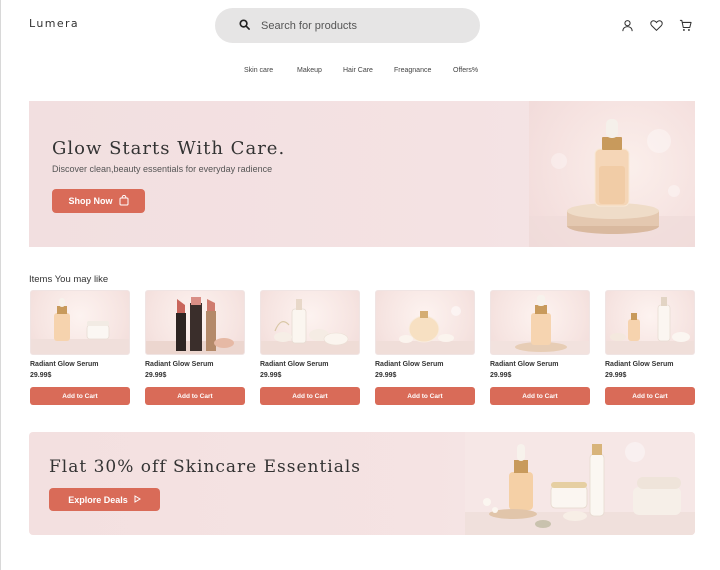 Image resolution: width=720 pixels, height=570 pixels. Describe the element at coordinates (627, 25) in the screenshot. I see `user-icon` at that location.